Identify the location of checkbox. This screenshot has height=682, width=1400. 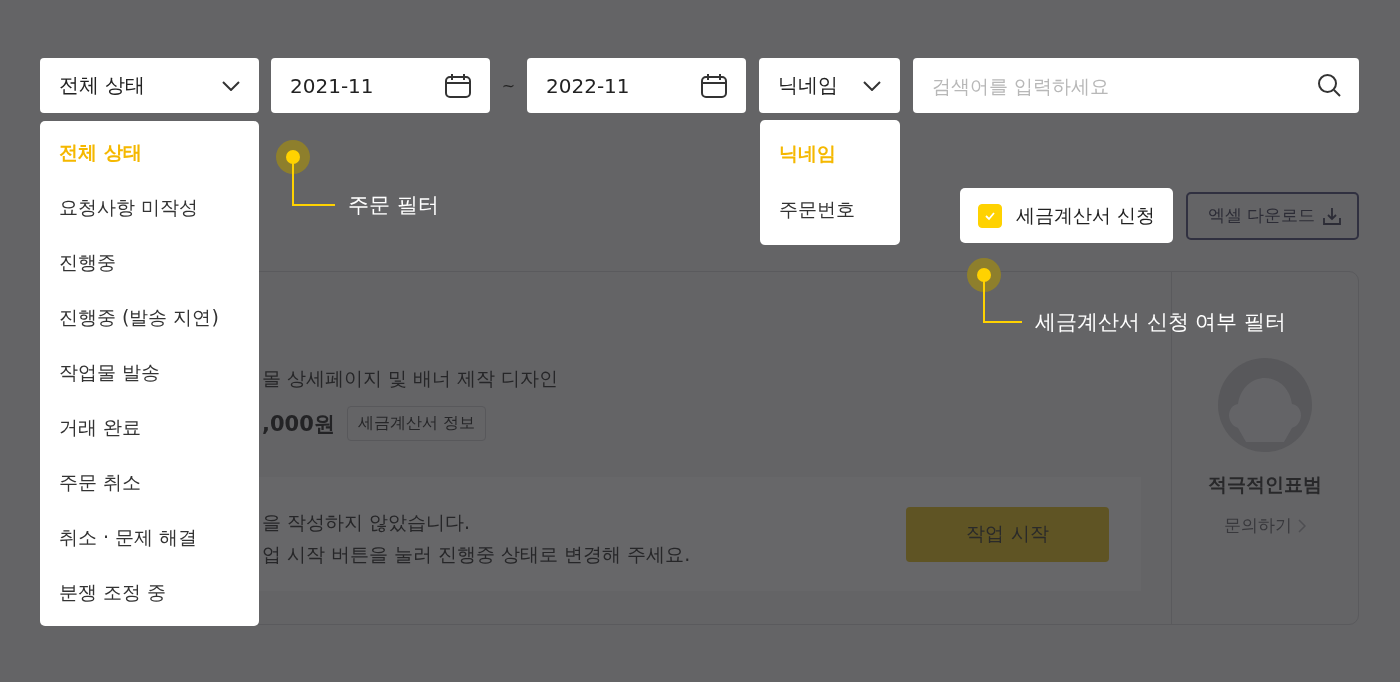
(989, 215).